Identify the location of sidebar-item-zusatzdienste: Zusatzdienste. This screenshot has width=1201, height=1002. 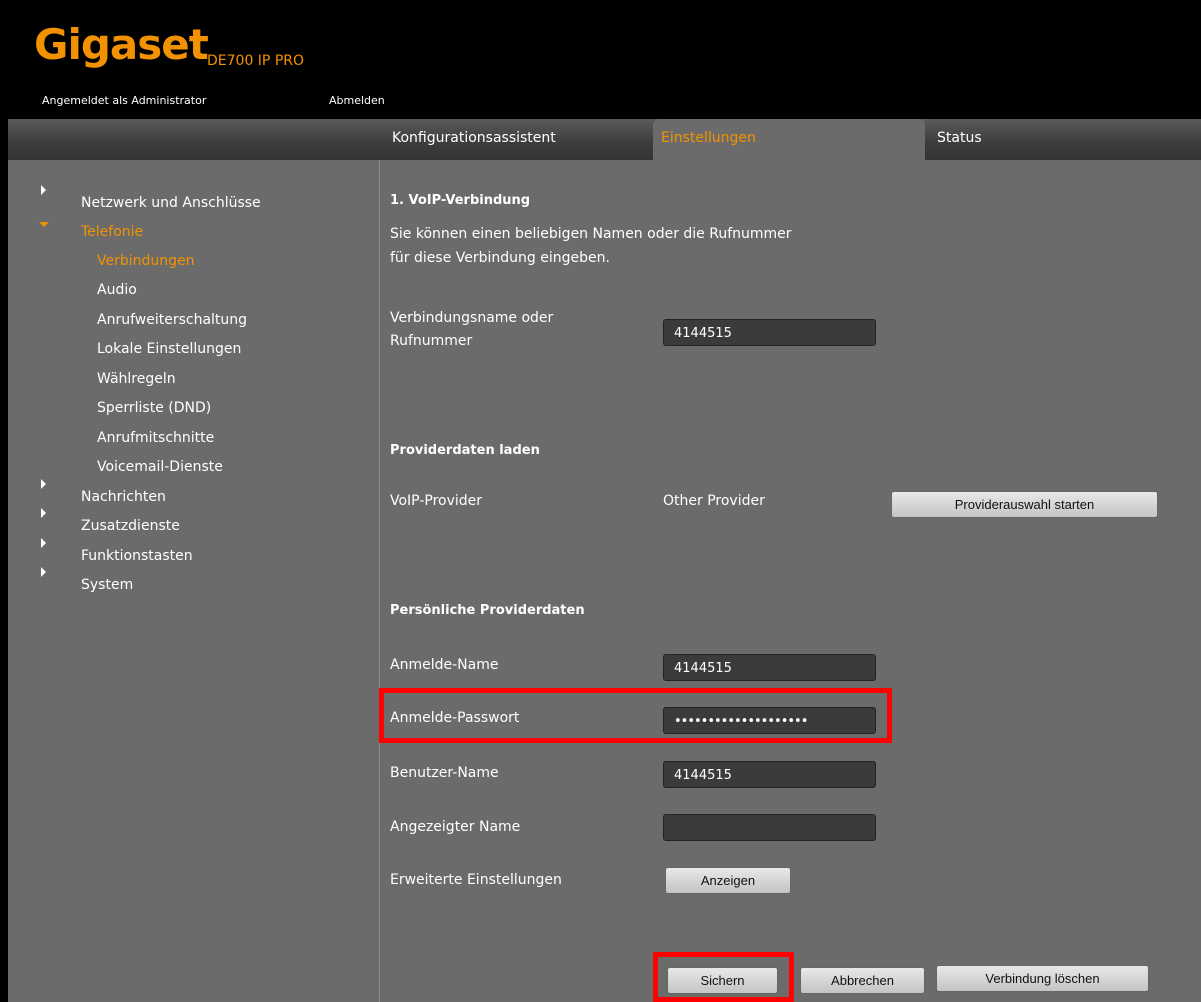
(130, 526).